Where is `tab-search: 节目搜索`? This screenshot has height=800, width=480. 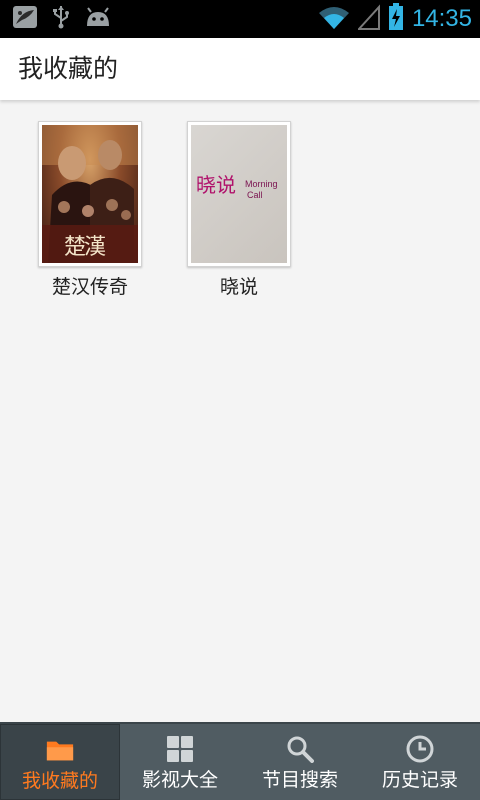 tab-search: 节目搜索 is located at coordinates (300, 762).